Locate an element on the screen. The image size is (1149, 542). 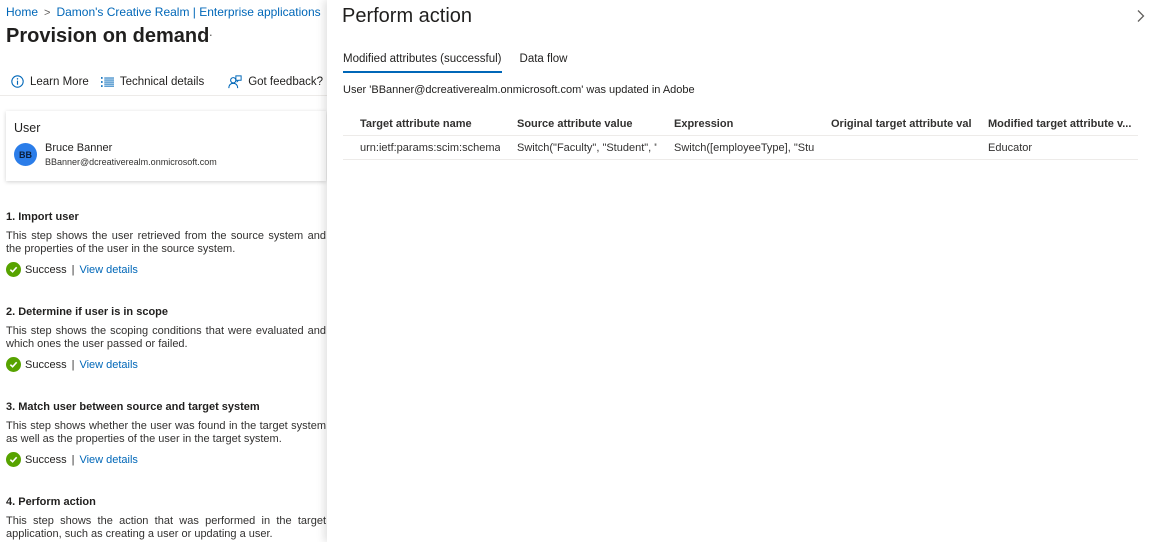
user-email: BBanner@dcreativerealm.onmicrosoft.com is located at coordinates (131, 162).